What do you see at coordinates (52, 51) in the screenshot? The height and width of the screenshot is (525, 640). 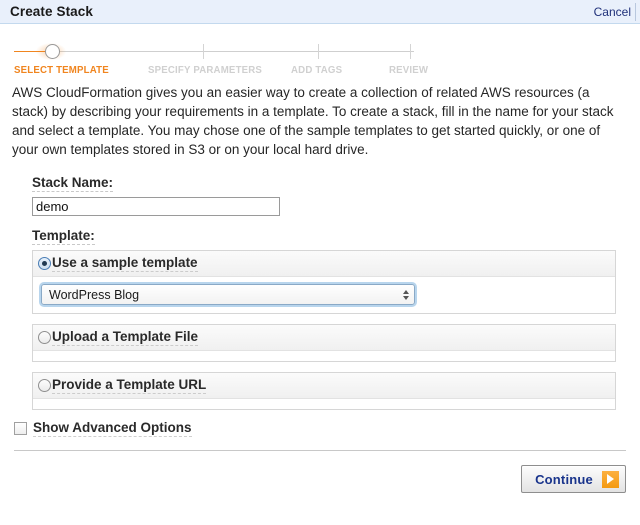 I see `step-marker-current` at bounding box center [52, 51].